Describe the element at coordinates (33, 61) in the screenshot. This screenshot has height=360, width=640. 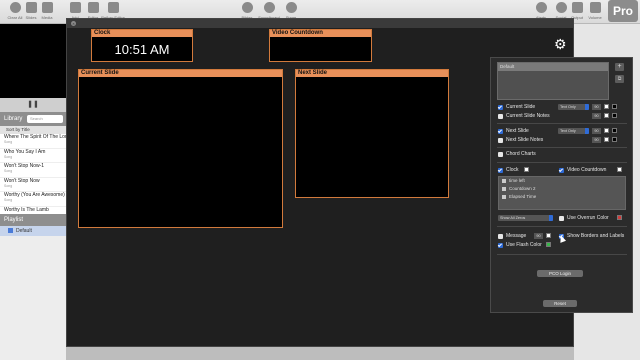
I see `output-preview` at that location.